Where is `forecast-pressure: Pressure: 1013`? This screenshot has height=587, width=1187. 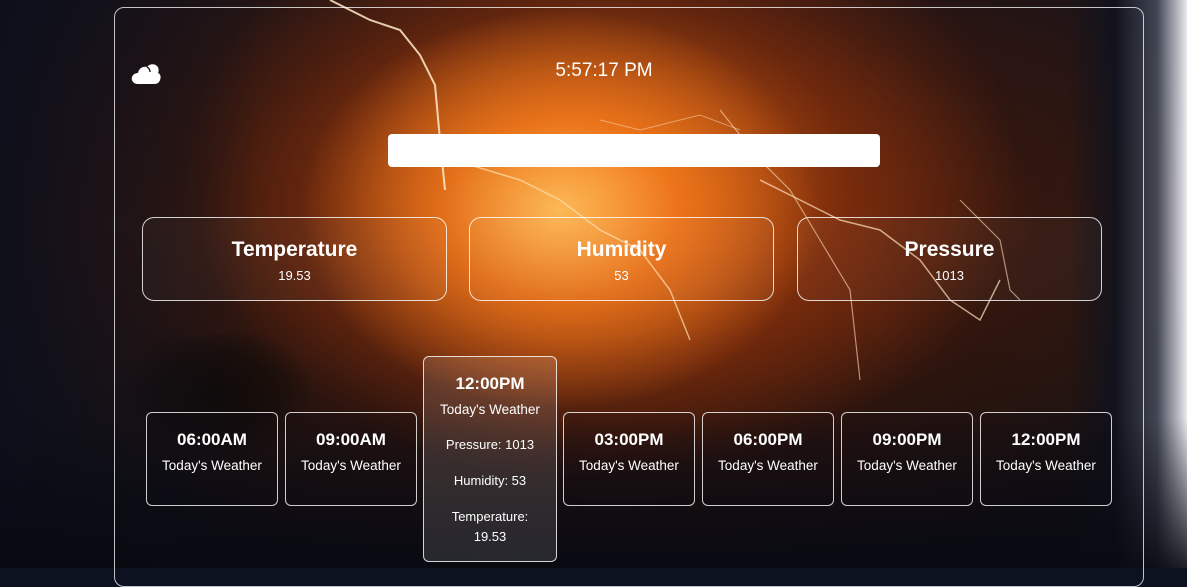 forecast-pressure: Pressure: 1013 is located at coordinates (490, 444).